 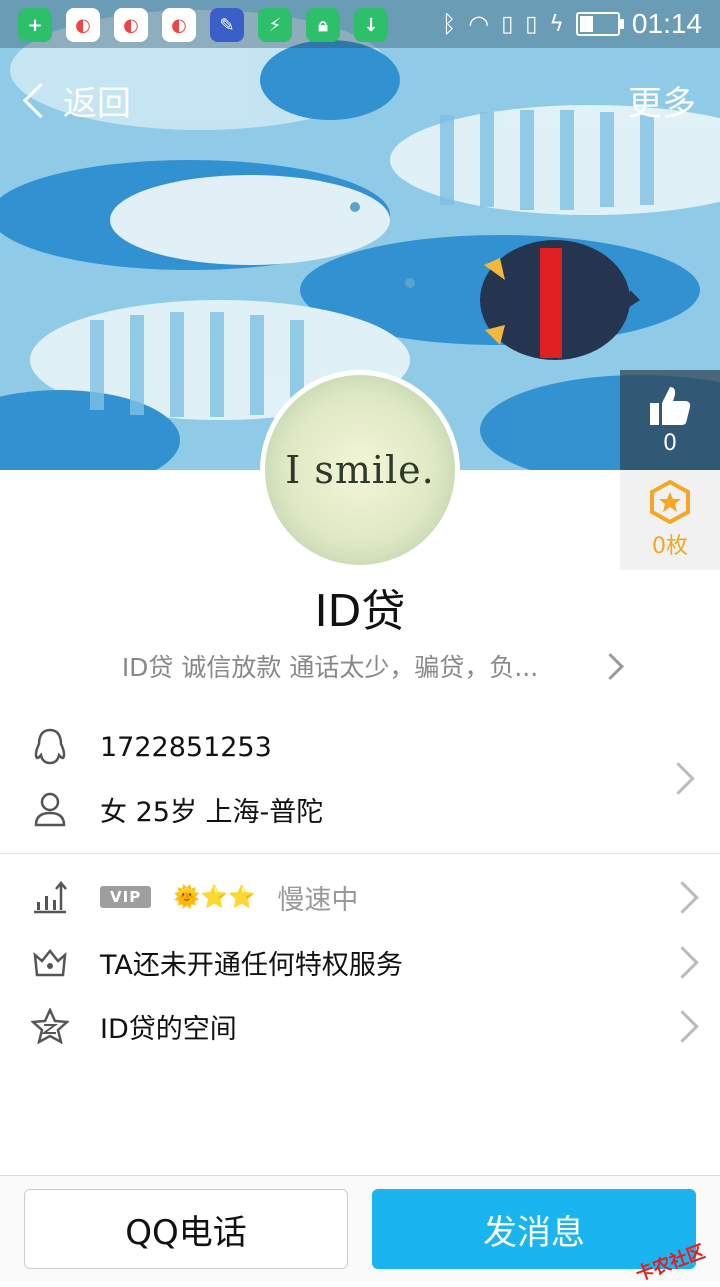 What do you see at coordinates (360, 611) in the screenshot?
I see `nickname: ID贷` at bounding box center [360, 611].